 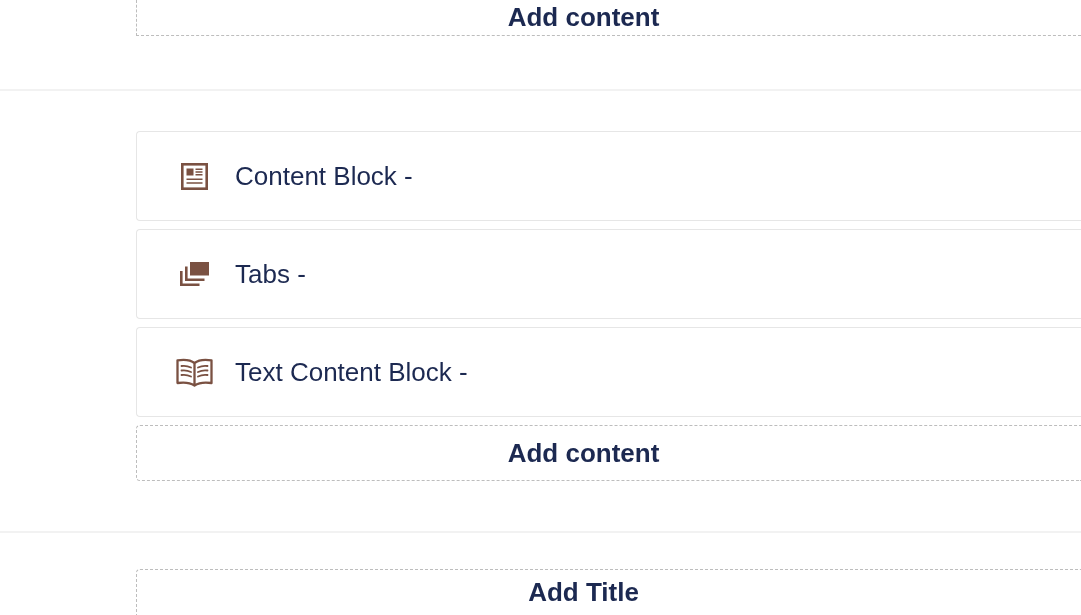 I want to click on content-item: Text Content Block -, so click(x=608, y=372).